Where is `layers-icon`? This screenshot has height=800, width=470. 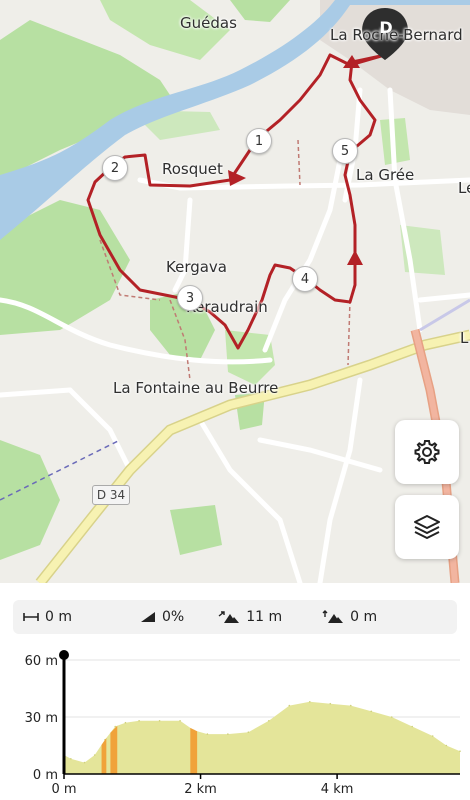
layers-icon is located at coordinates (427, 527).